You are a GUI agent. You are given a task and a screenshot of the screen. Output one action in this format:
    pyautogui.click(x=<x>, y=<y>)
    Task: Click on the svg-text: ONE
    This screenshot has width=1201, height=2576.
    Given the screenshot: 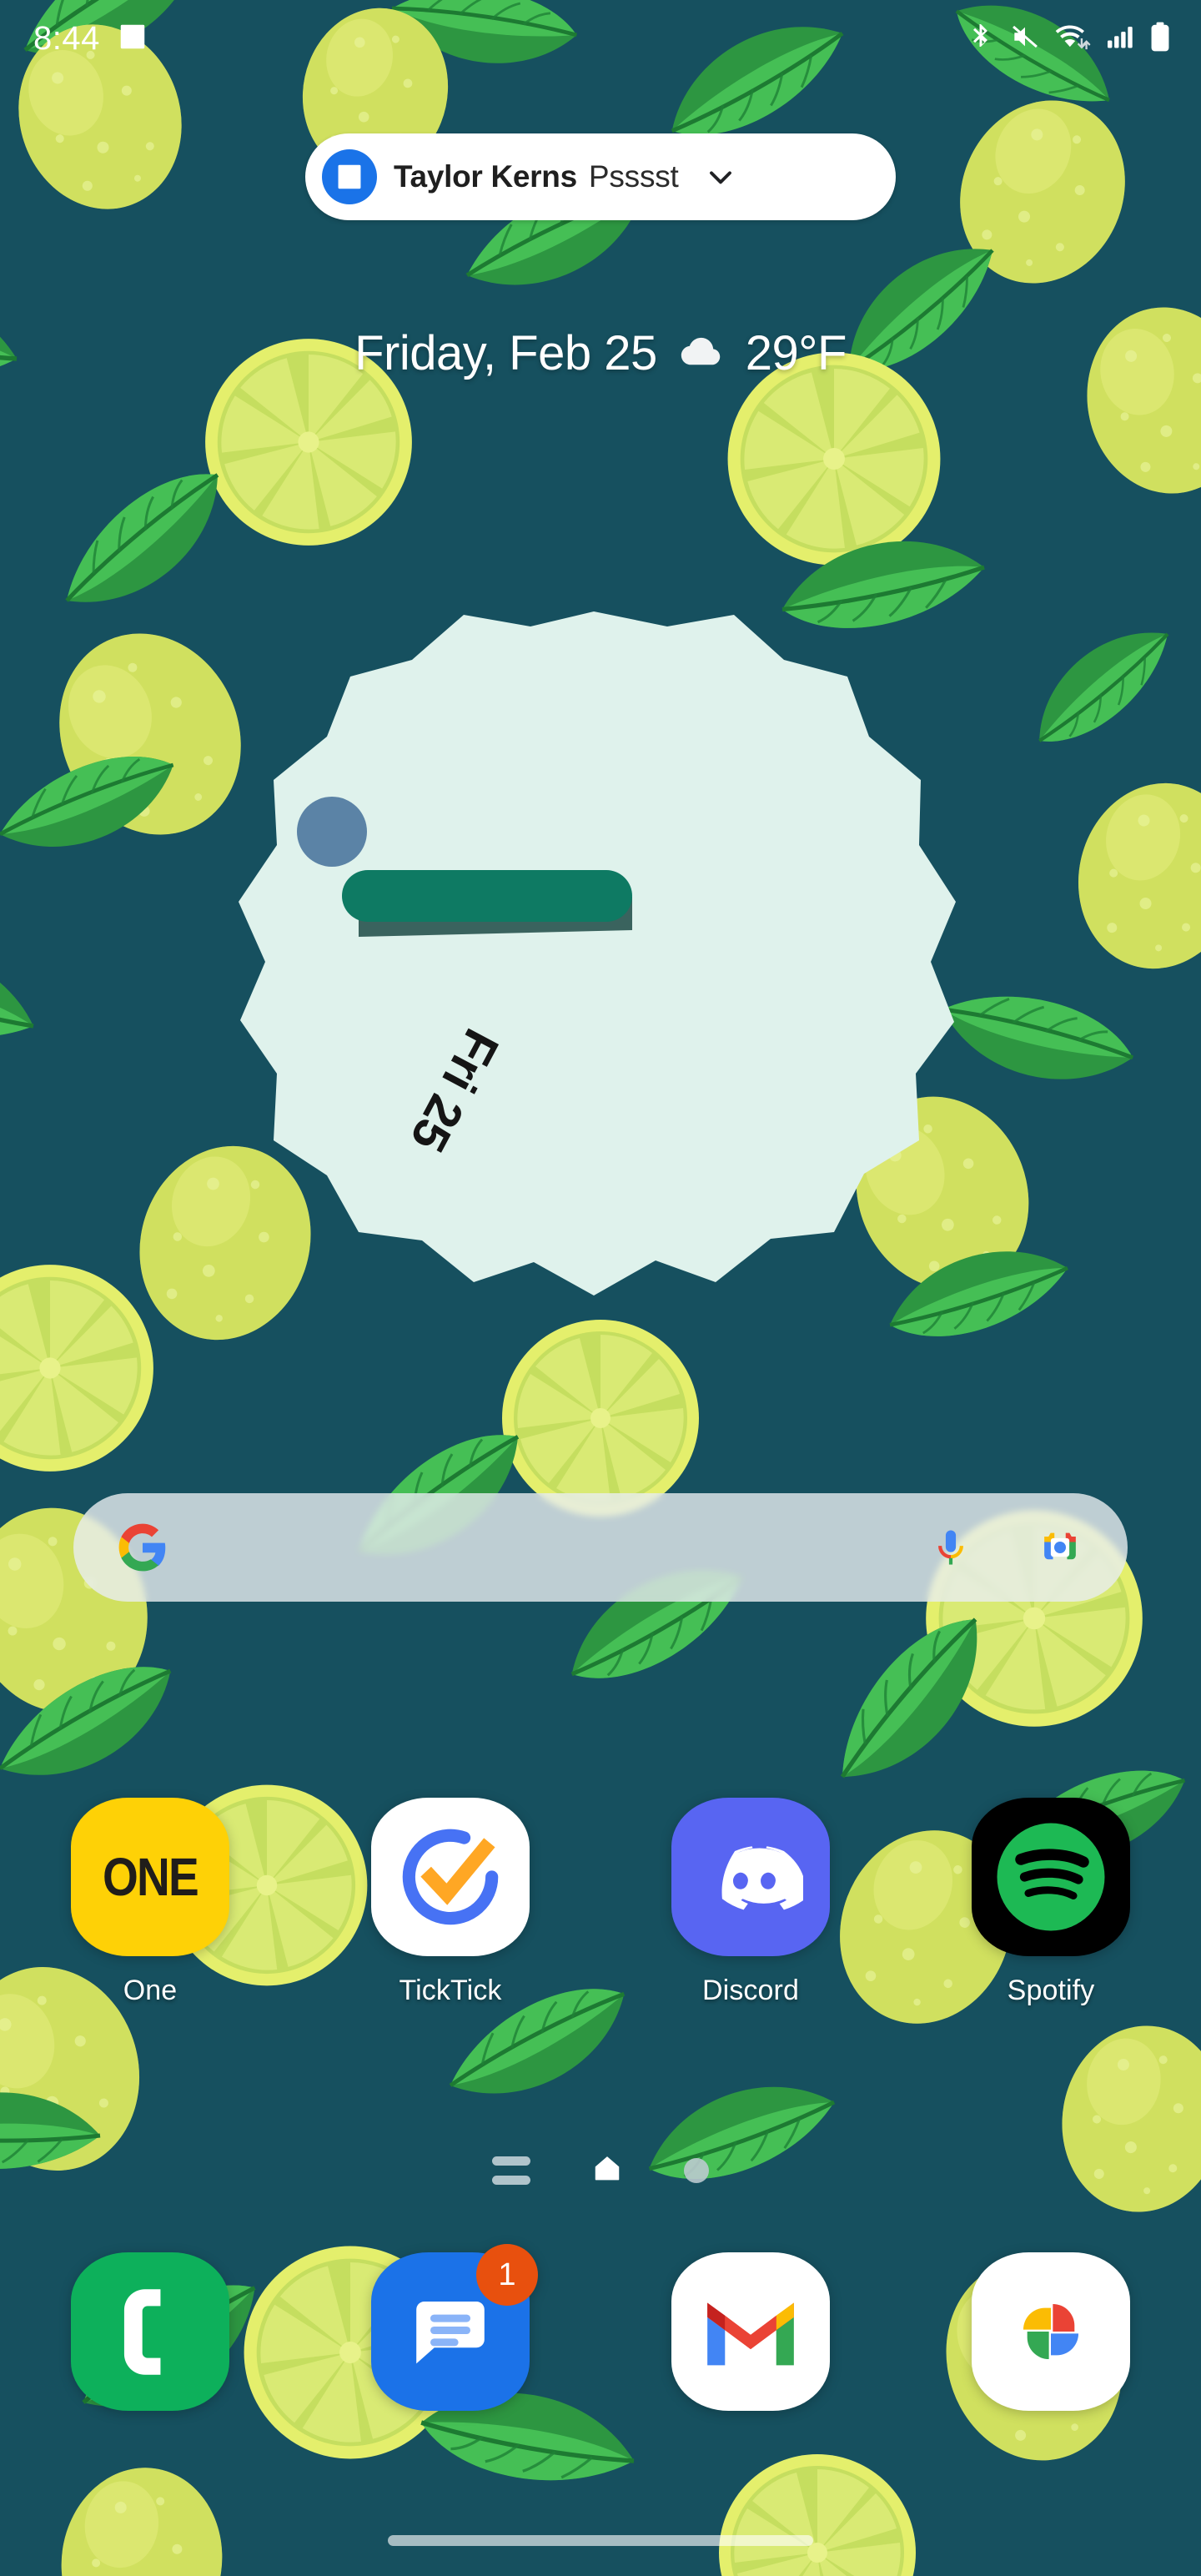 What is the action you would take?
    pyautogui.click(x=151, y=1877)
    